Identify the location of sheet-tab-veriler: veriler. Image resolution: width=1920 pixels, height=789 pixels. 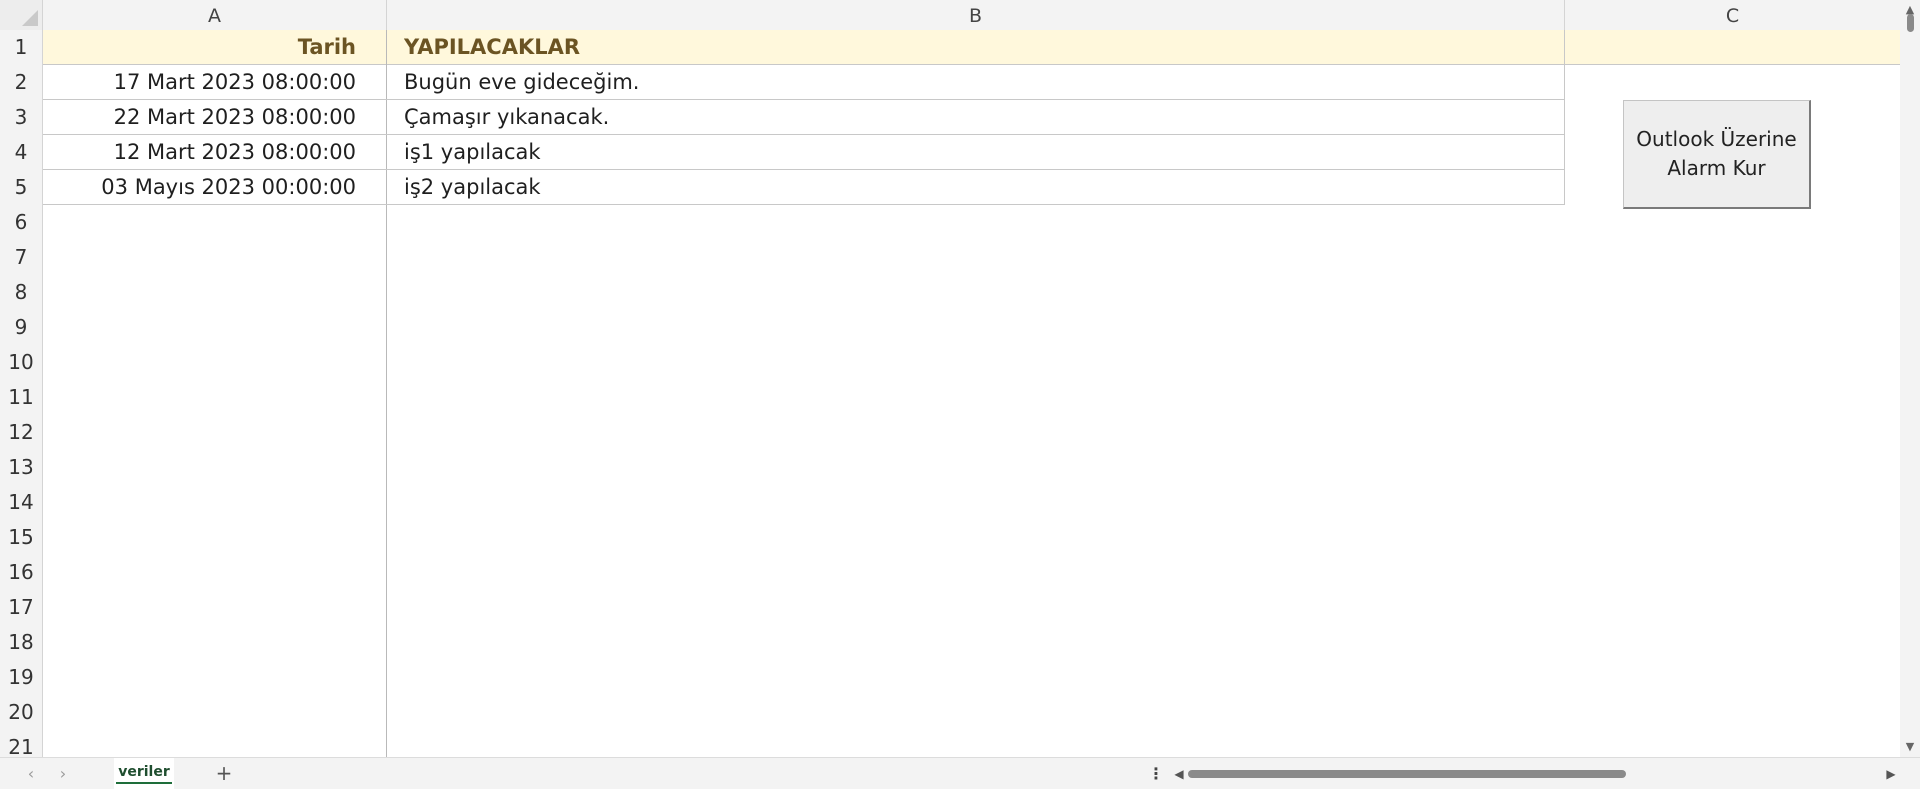
(144, 773).